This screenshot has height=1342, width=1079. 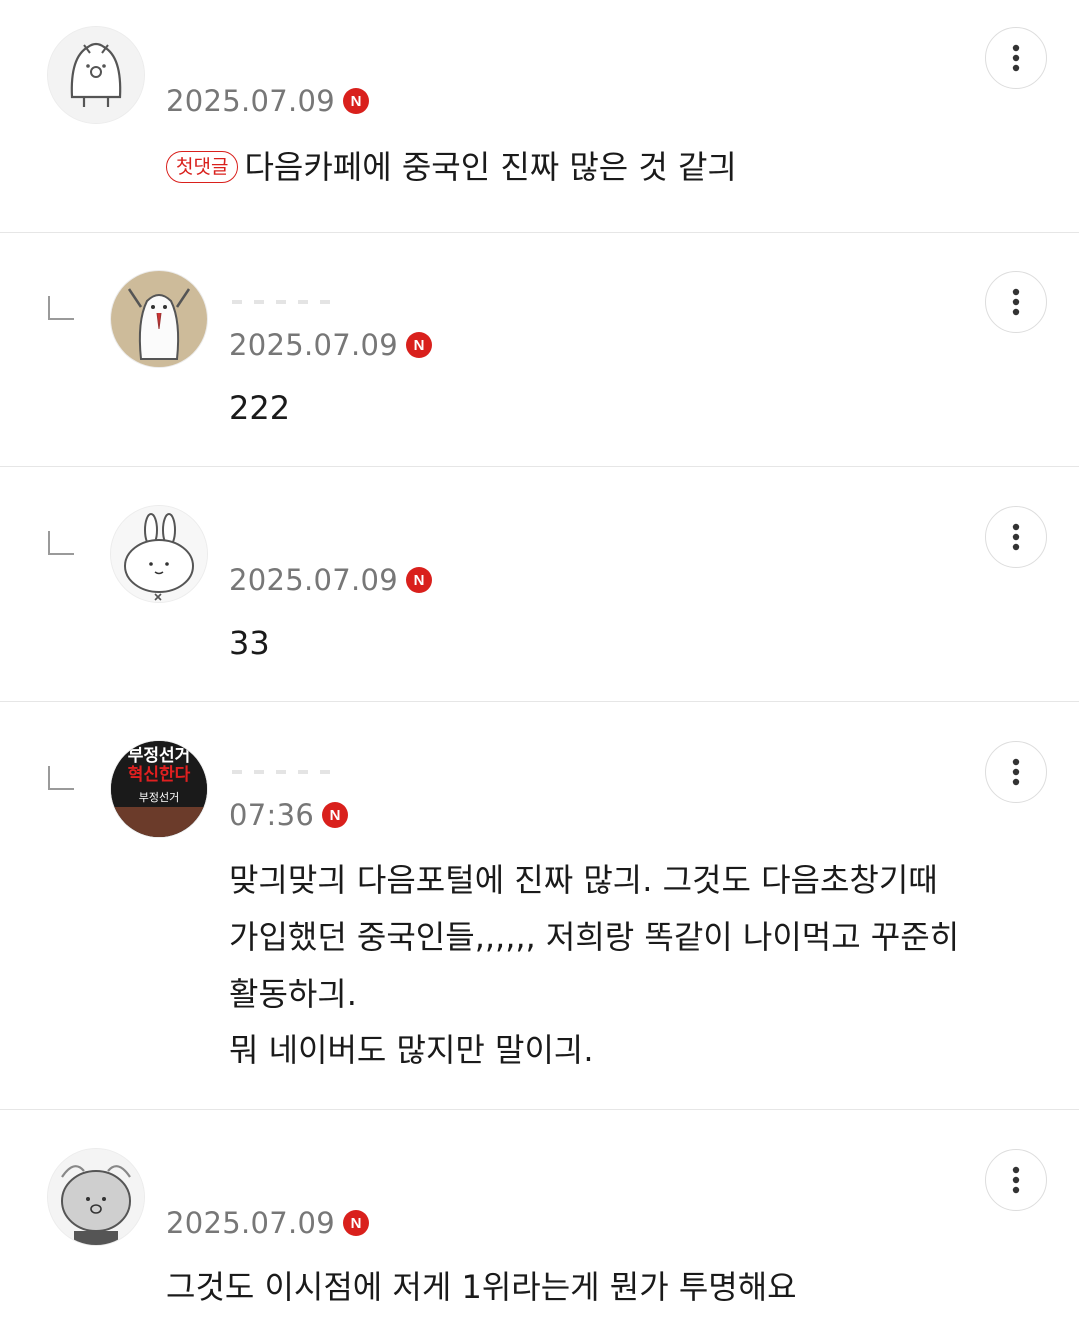 What do you see at coordinates (159, 756) in the screenshot?
I see `cover-title: 부정선거` at bounding box center [159, 756].